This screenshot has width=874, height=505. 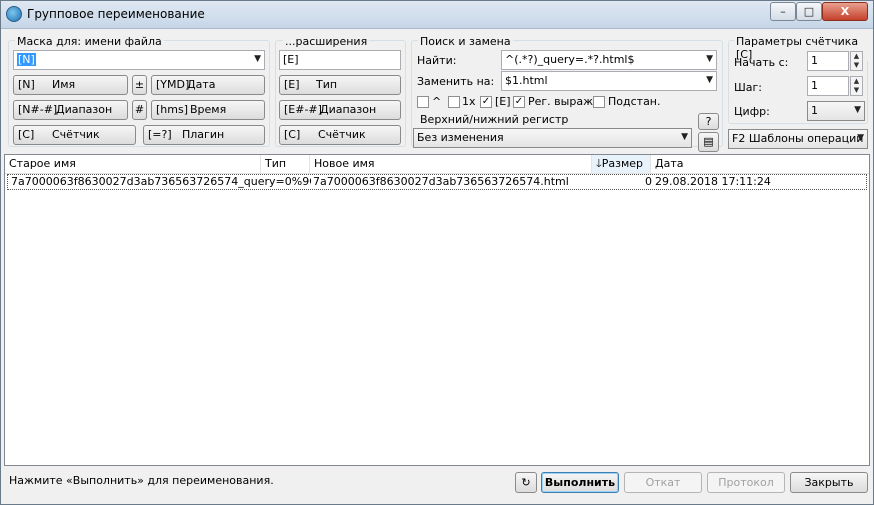 What do you see at coordinates (292, 84) in the screenshot?
I see `type-code: [E]` at bounding box center [292, 84].